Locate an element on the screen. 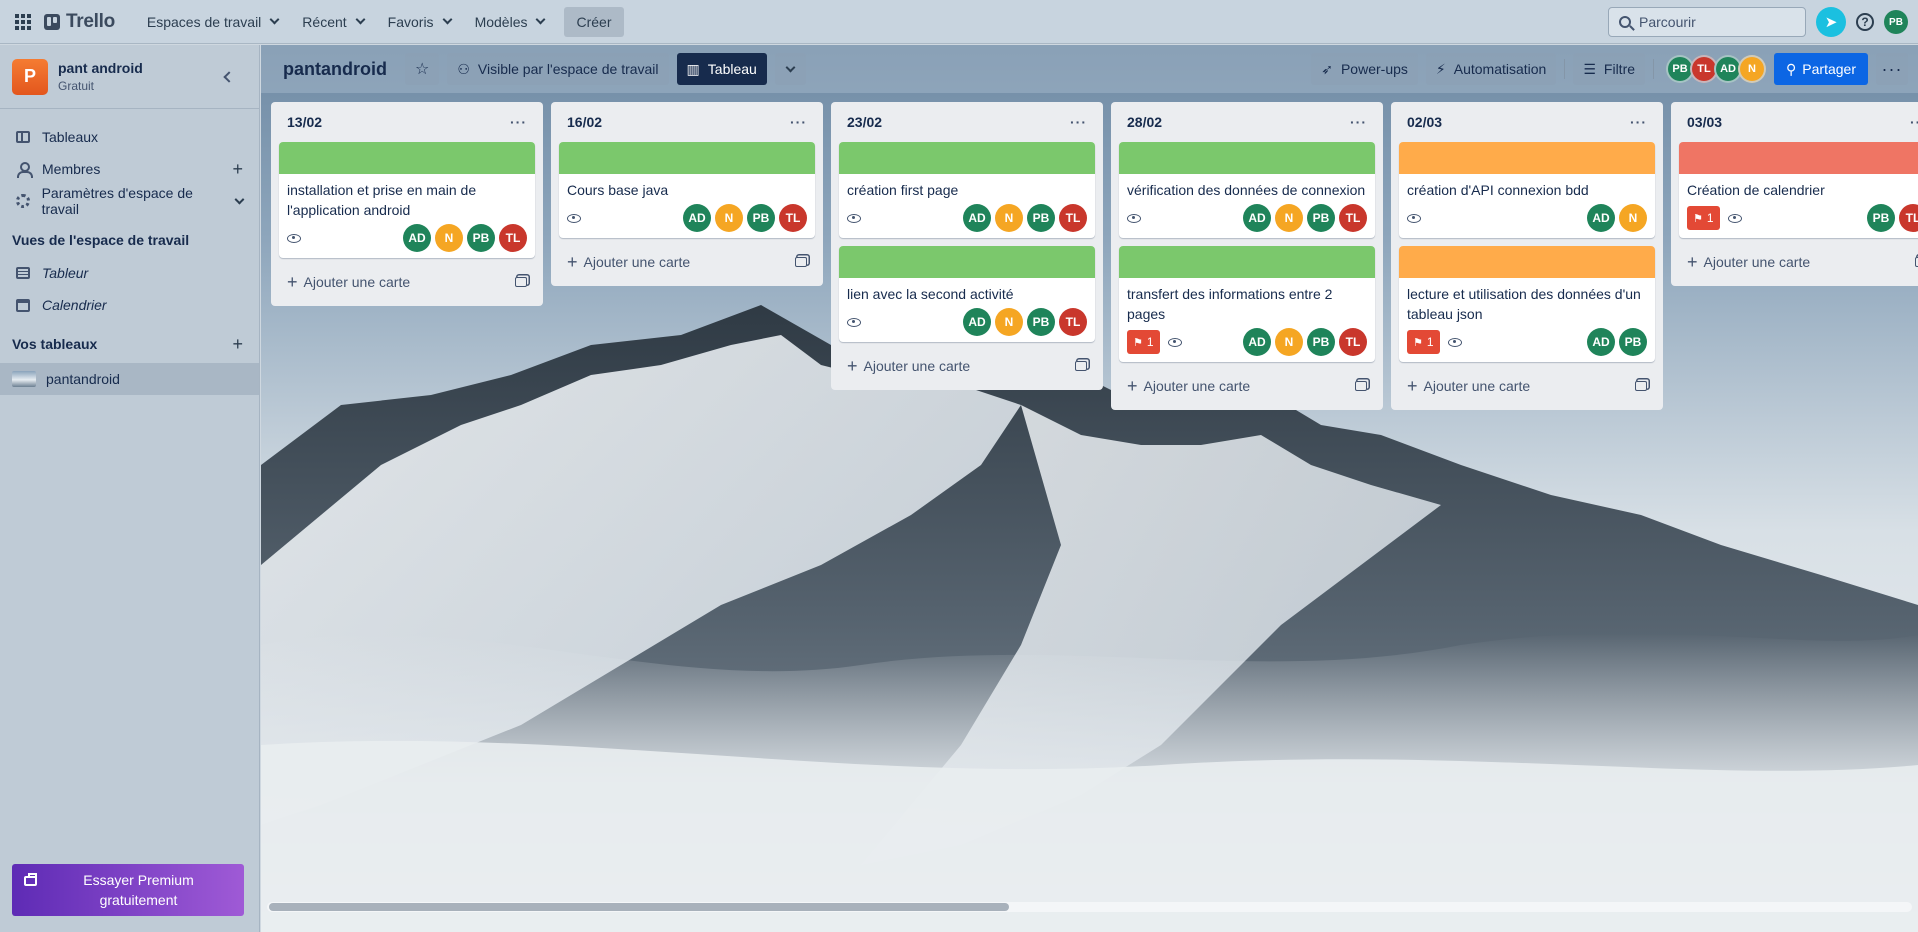 This screenshot has width=1918, height=932. try-premium-button: Essayer Premium gratuitement is located at coordinates (128, 890).